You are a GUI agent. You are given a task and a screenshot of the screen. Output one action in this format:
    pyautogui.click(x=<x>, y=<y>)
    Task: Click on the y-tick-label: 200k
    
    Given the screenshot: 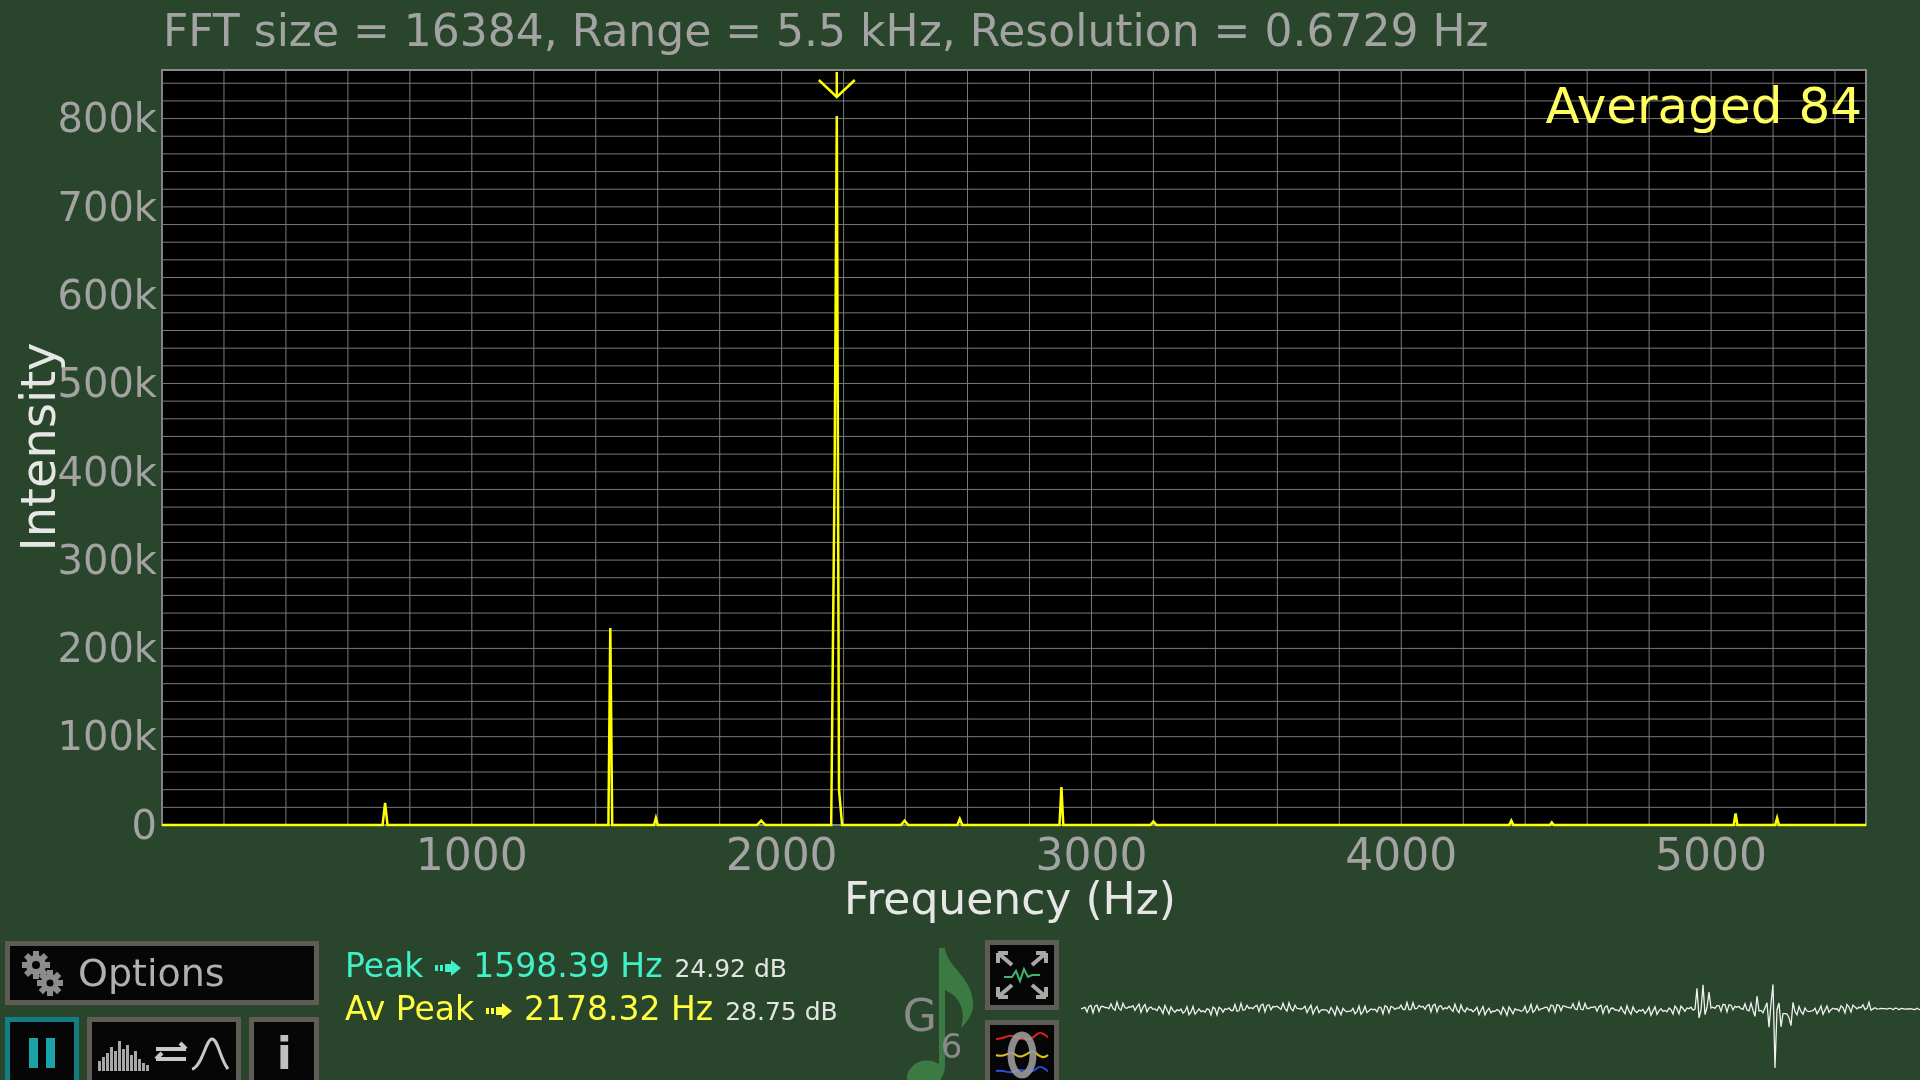 What is the action you would take?
    pyautogui.click(x=107, y=648)
    